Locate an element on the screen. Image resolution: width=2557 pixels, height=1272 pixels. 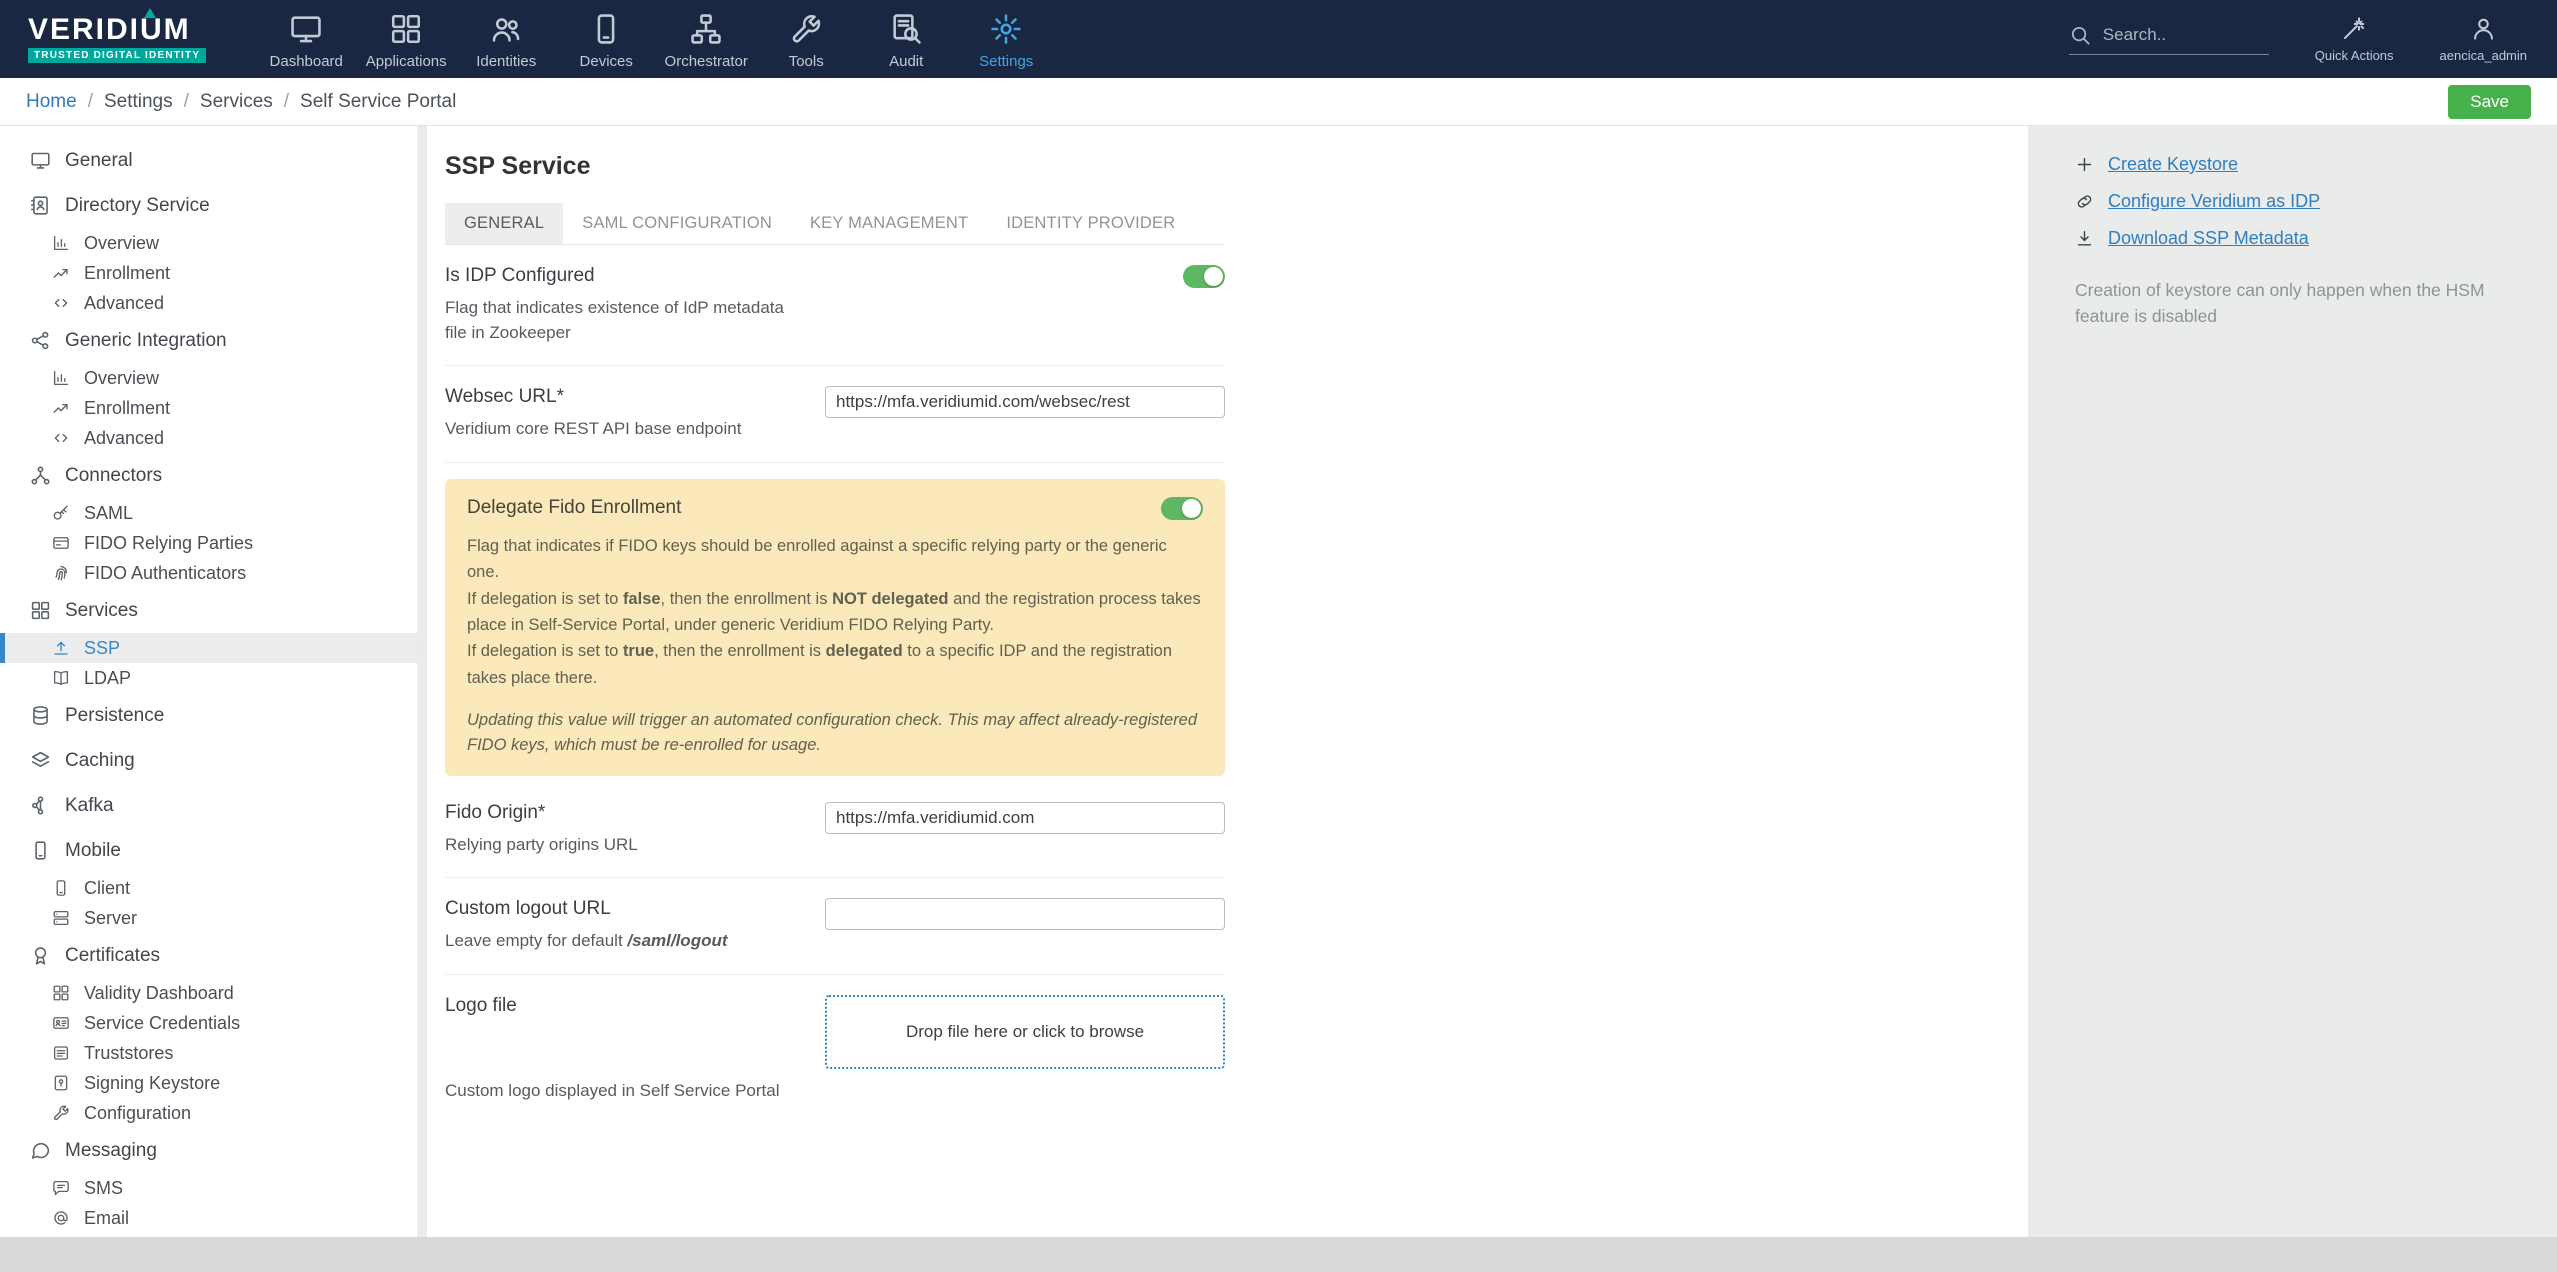
is-idp-configured-toggle is located at coordinates (1204, 276).